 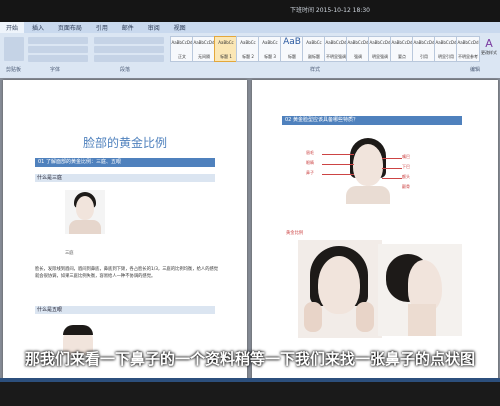 I want to click on style-emphasis: AaBbCcDd 强调, so click(x=358, y=49).